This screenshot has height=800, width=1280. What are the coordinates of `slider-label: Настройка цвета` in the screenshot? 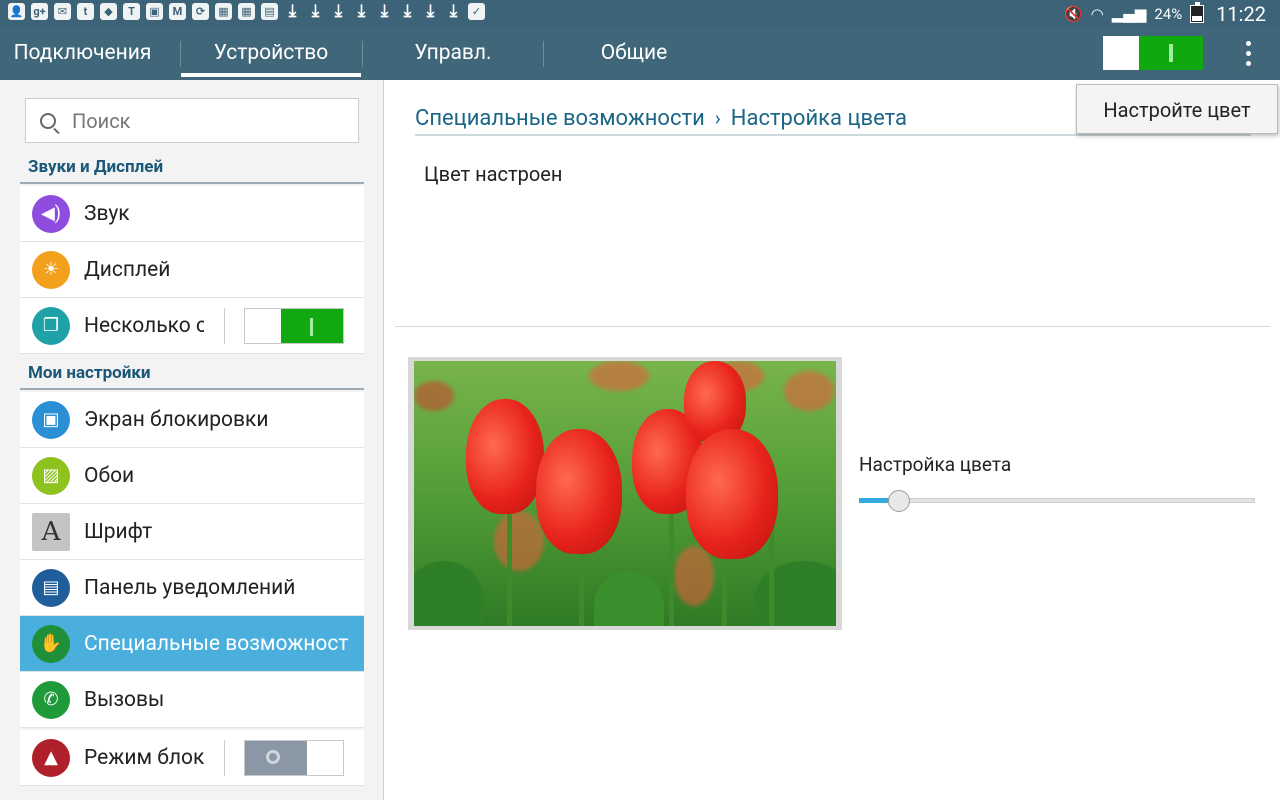 It's located at (935, 464).